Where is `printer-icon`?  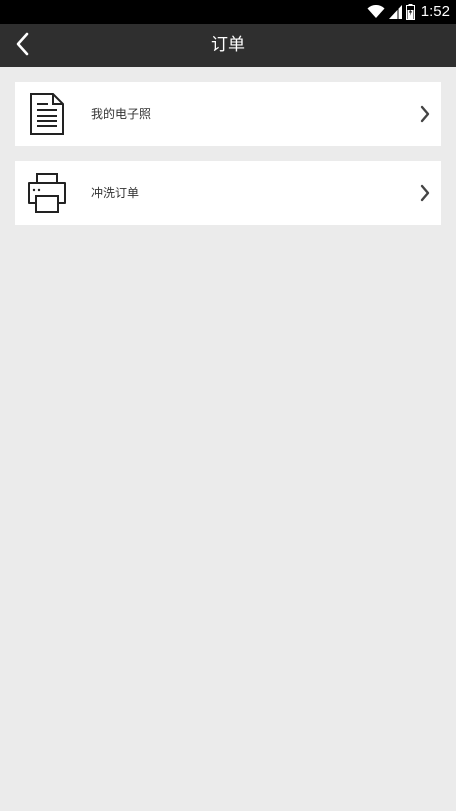 printer-icon is located at coordinates (47, 193).